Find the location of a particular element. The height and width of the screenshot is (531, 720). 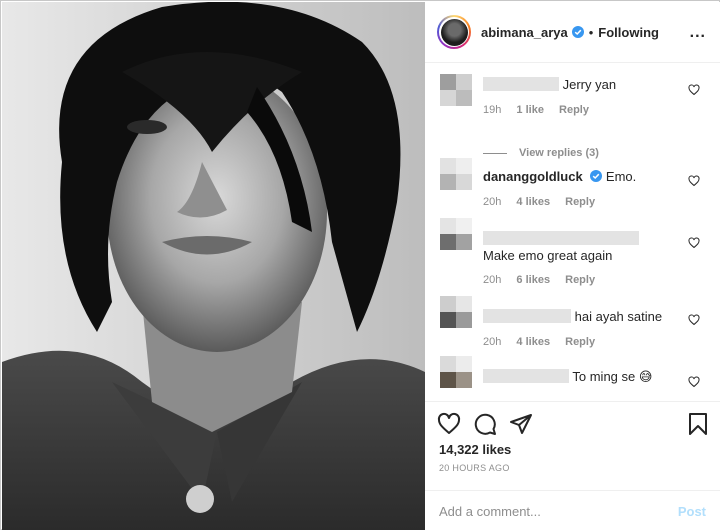

comment-text: To ming se 😅 is located at coordinates (612, 376).